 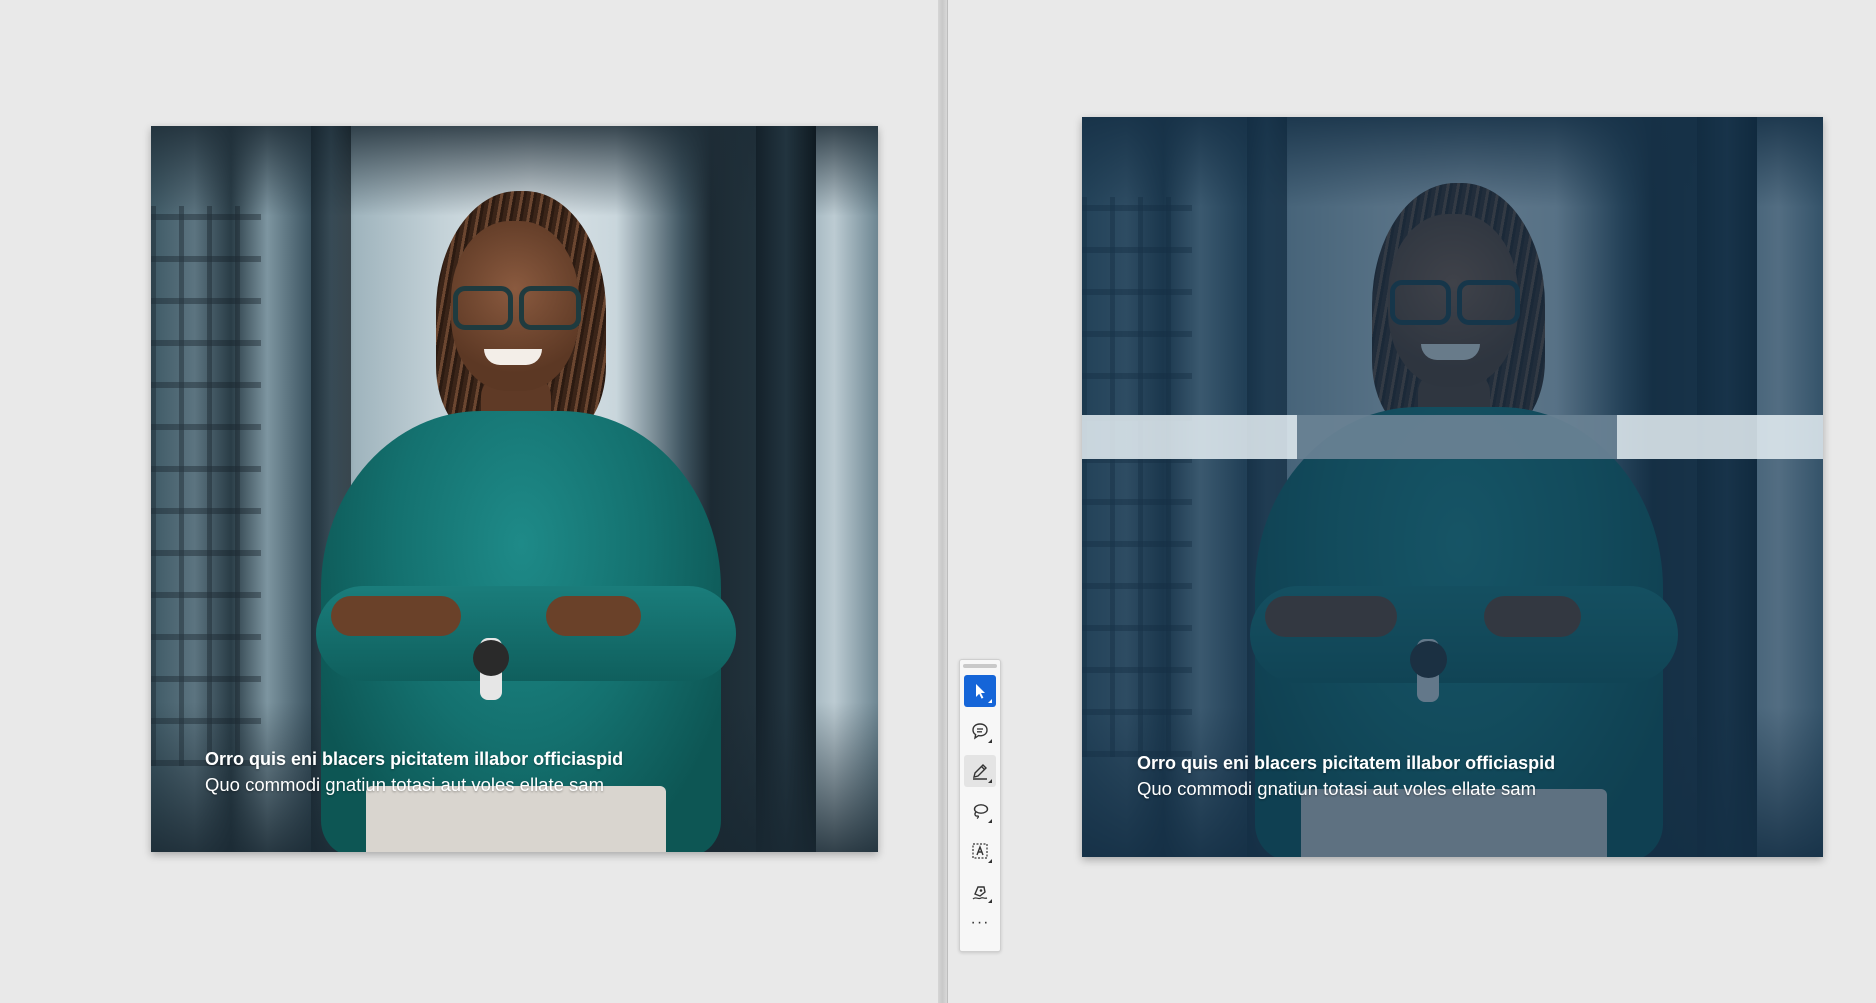 I want to click on text-box-icon, so click(x=980, y=851).